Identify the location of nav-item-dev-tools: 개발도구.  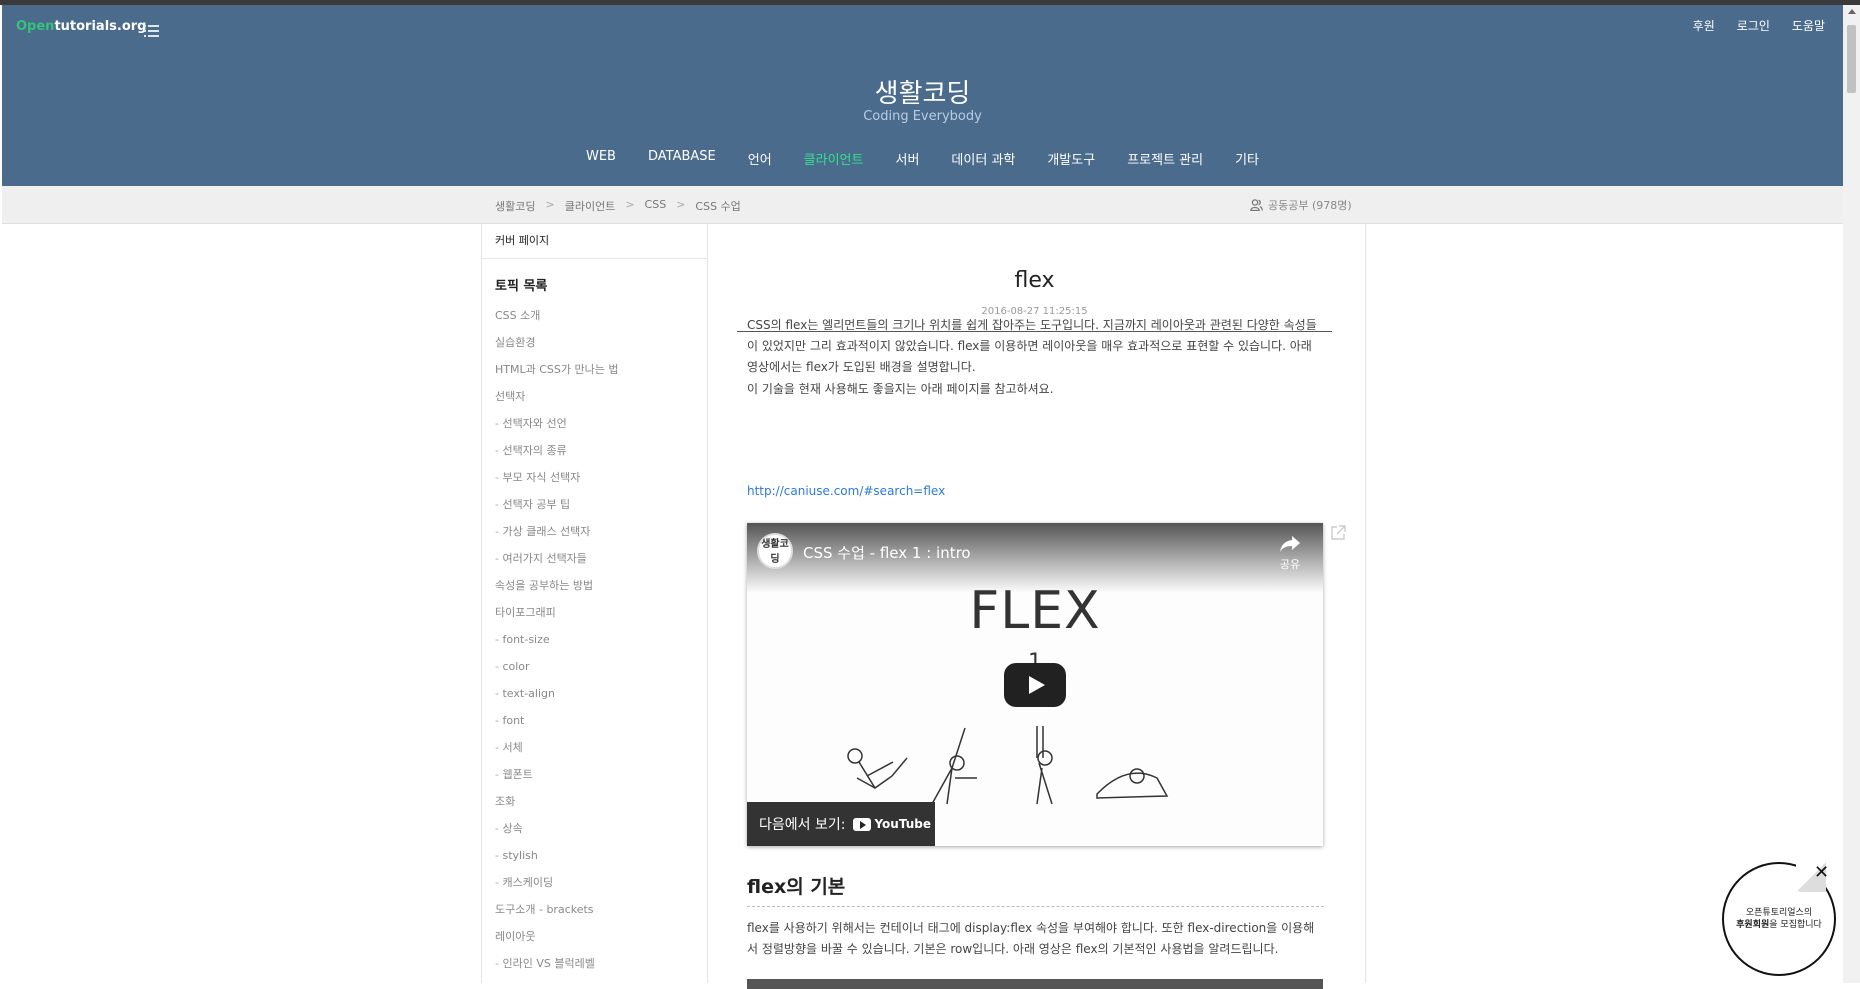
(1071, 158).